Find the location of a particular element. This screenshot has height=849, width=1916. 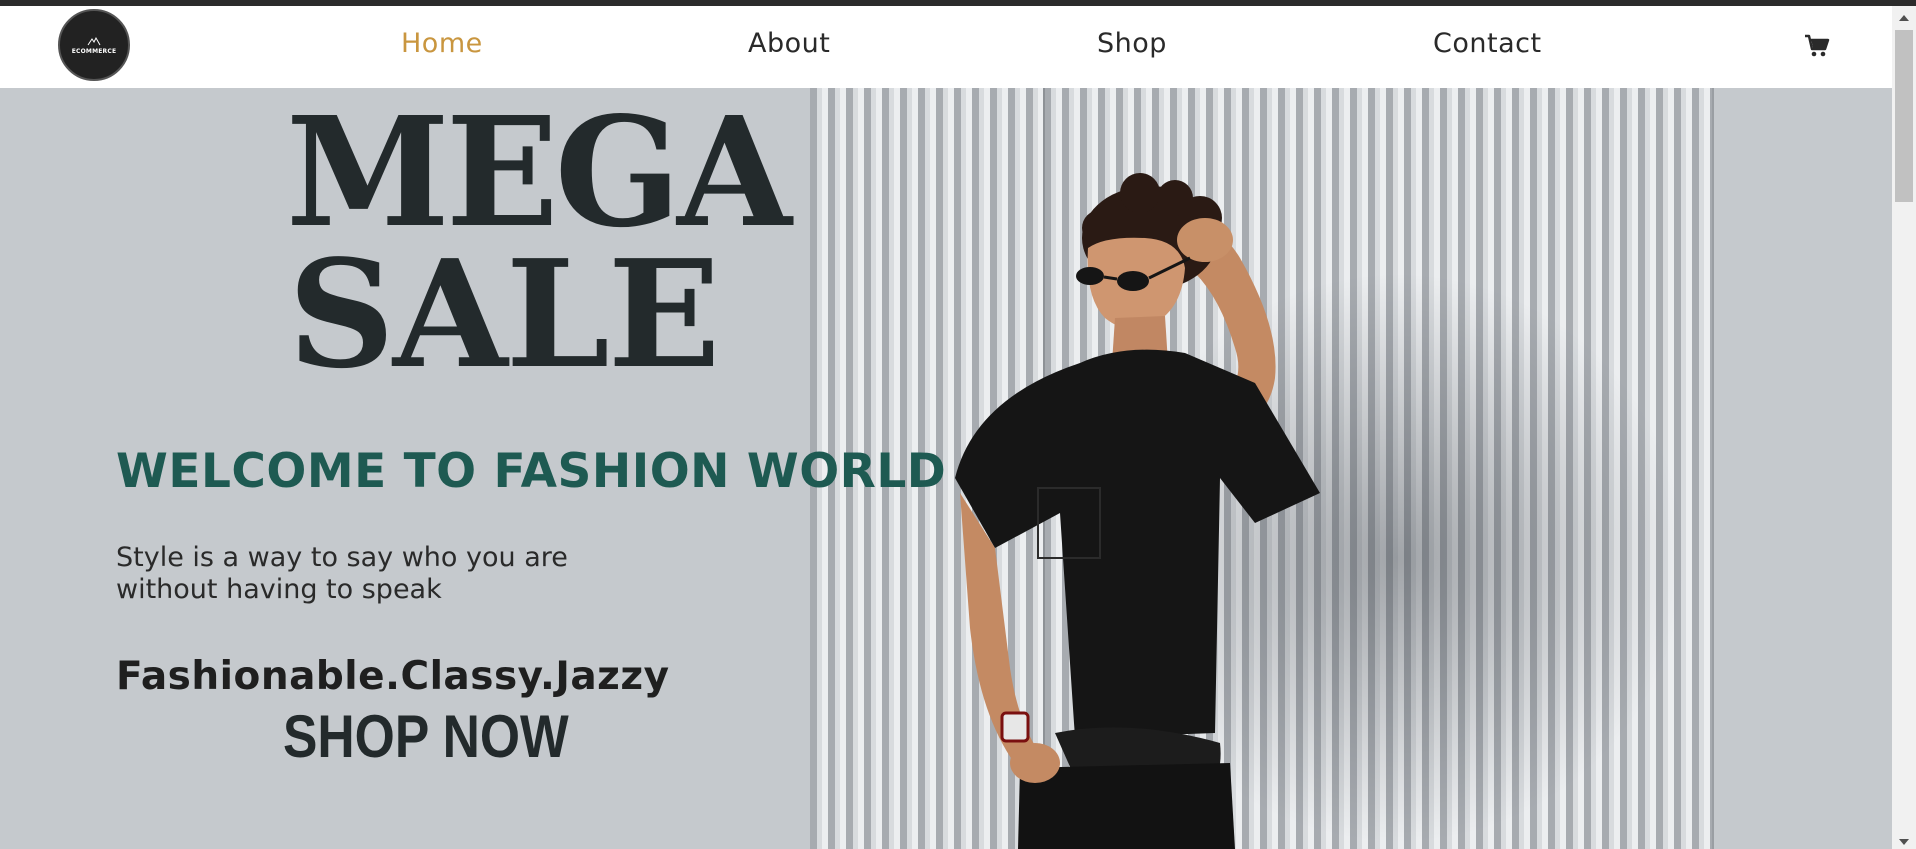

shop-now-button: SHOP NOW is located at coordinates (426, 736).